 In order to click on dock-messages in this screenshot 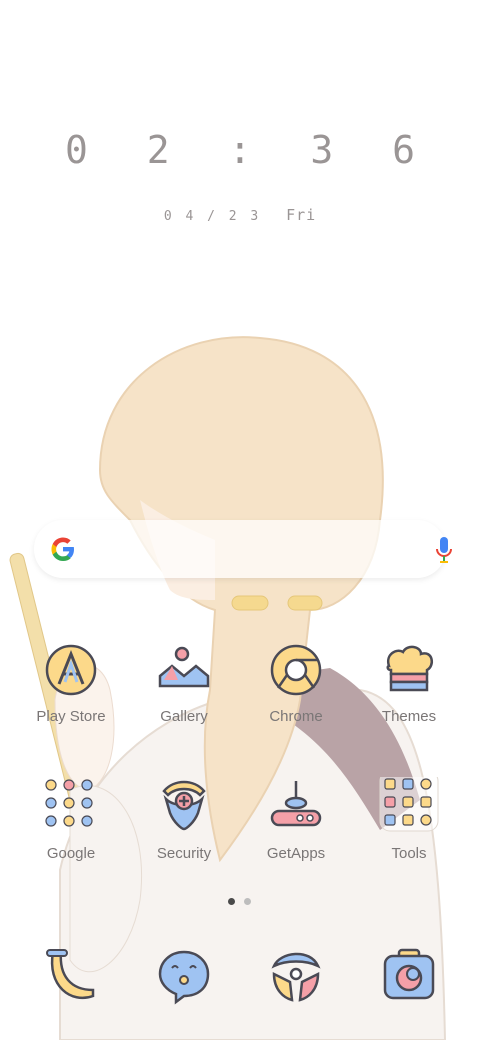, I will do `click(184, 976)`.